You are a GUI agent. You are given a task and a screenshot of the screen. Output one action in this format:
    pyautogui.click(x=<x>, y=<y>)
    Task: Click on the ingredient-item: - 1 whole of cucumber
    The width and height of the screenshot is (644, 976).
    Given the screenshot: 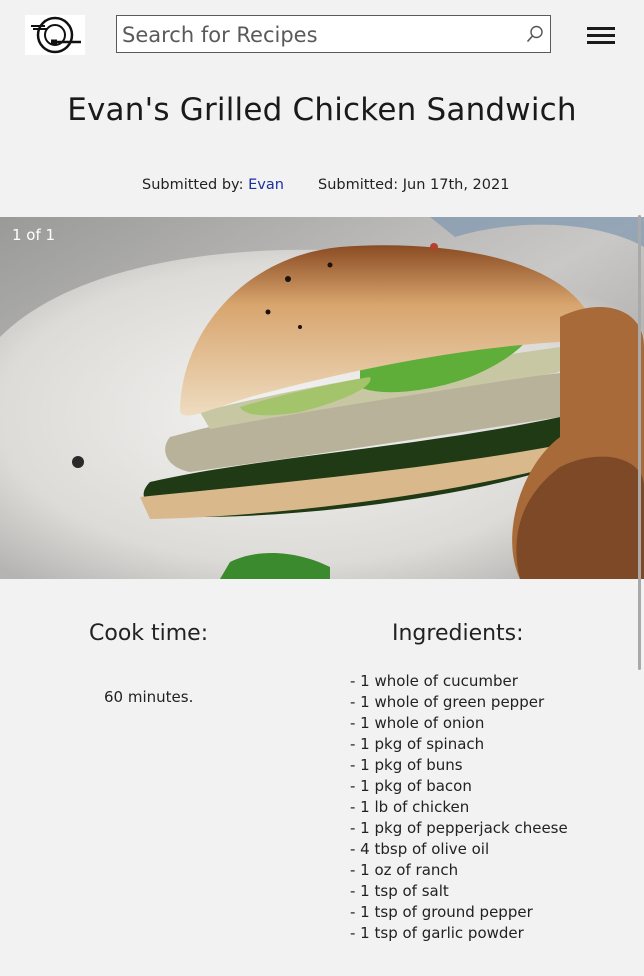 What is the action you would take?
    pyautogui.click(x=434, y=681)
    